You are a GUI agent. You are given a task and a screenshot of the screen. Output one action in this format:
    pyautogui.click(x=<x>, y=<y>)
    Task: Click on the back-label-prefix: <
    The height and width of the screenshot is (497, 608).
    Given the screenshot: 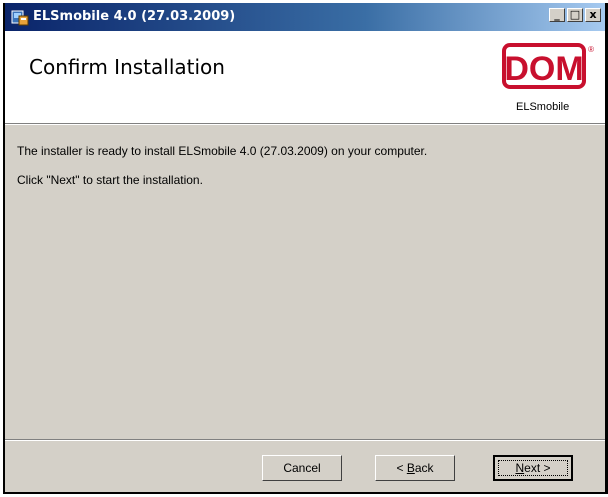 What is the action you would take?
    pyautogui.click(x=401, y=468)
    